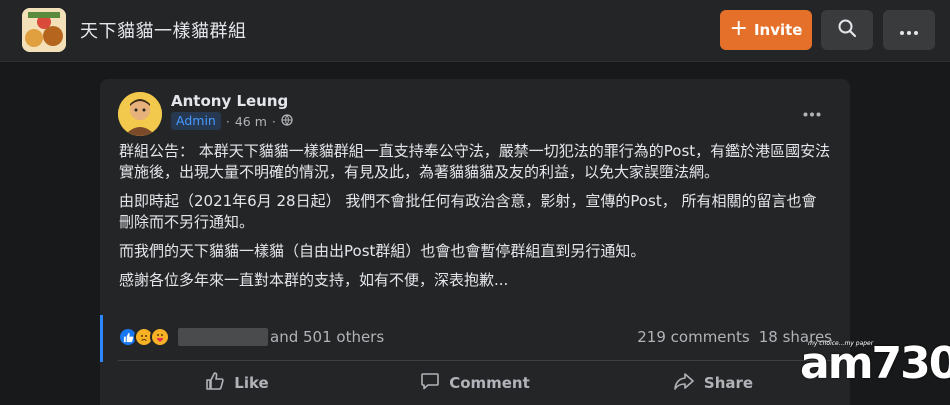  Describe the element at coordinates (251, 121) in the screenshot. I see `post-time: 46 m` at that location.